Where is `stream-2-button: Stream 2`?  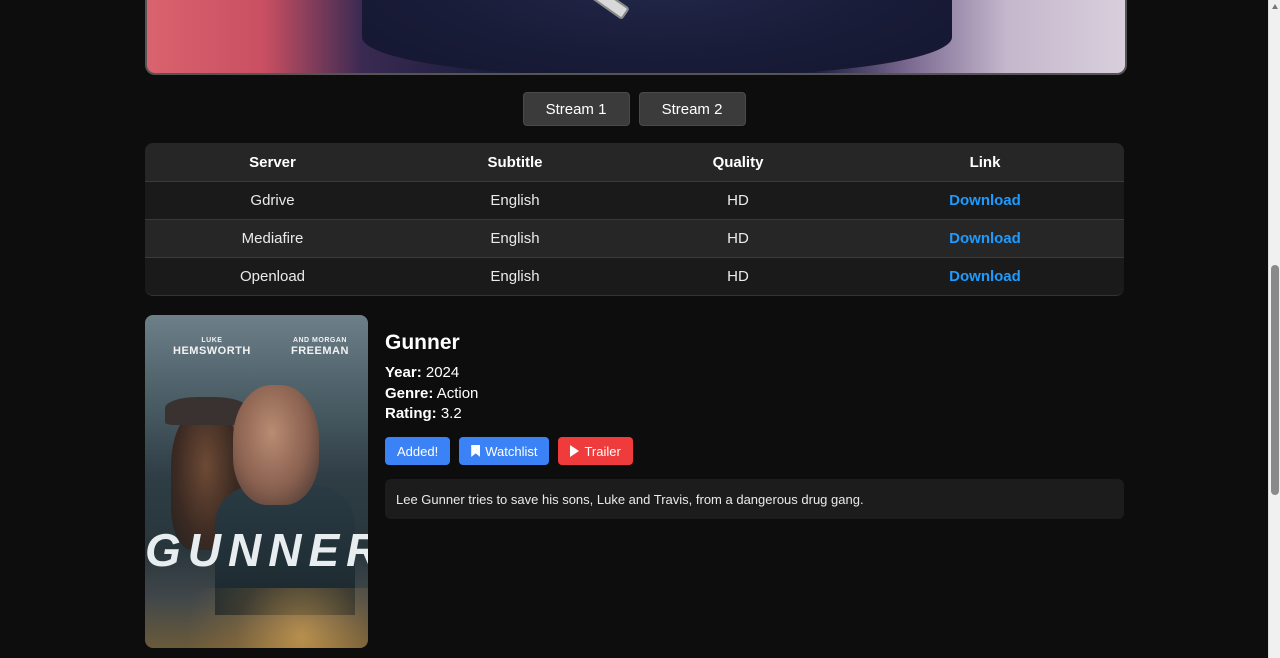
stream-2-button: Stream 2 is located at coordinates (692, 109).